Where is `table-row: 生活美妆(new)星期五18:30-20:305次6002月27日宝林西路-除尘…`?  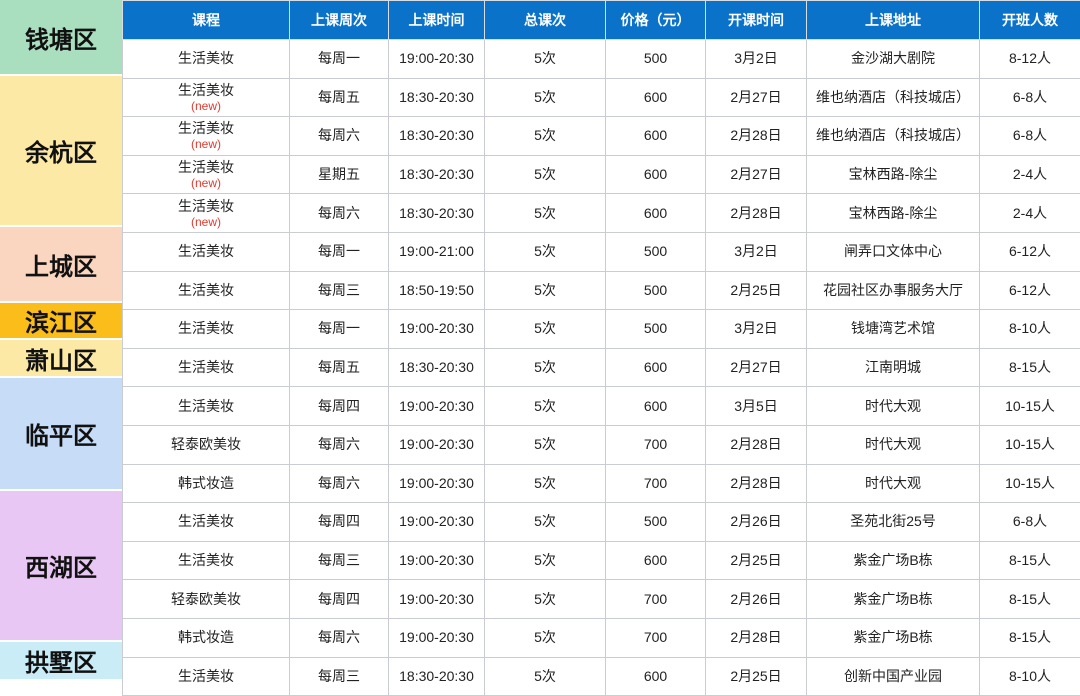
table-row: 生活美妆(new)星期五18:30-20:305次6002月27日宝林西路-除尘… is located at coordinates (601, 174).